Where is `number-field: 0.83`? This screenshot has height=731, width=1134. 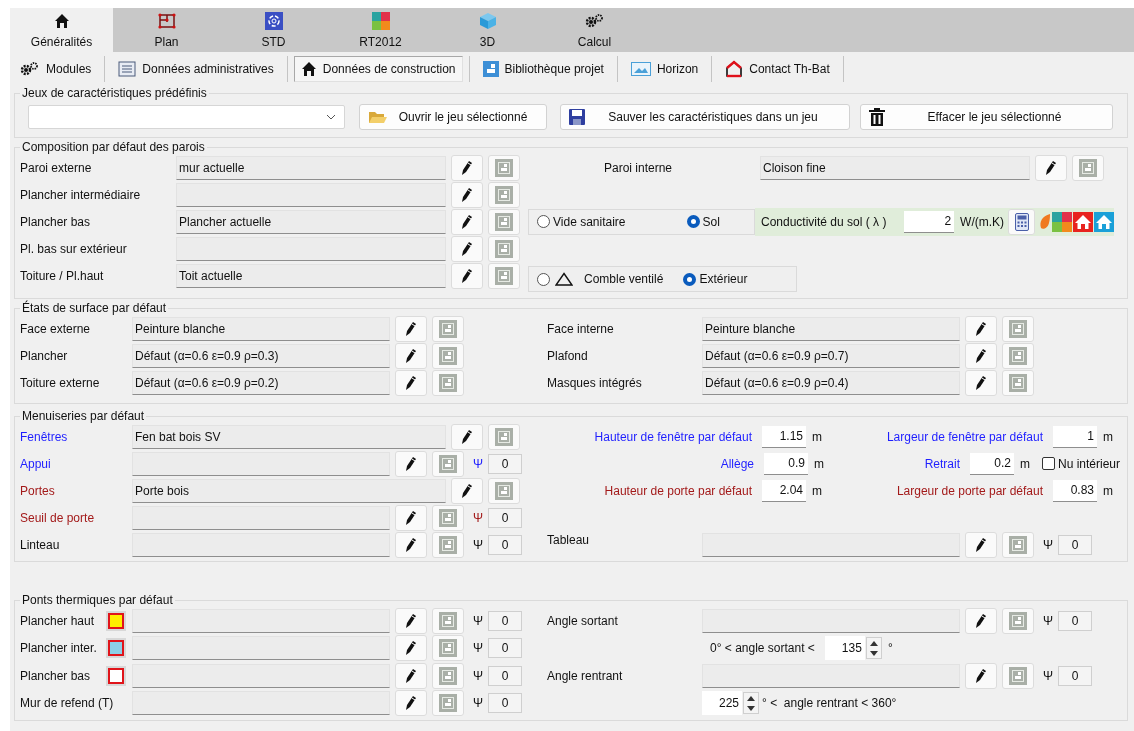
number-field: 0.83 is located at coordinates (1075, 490).